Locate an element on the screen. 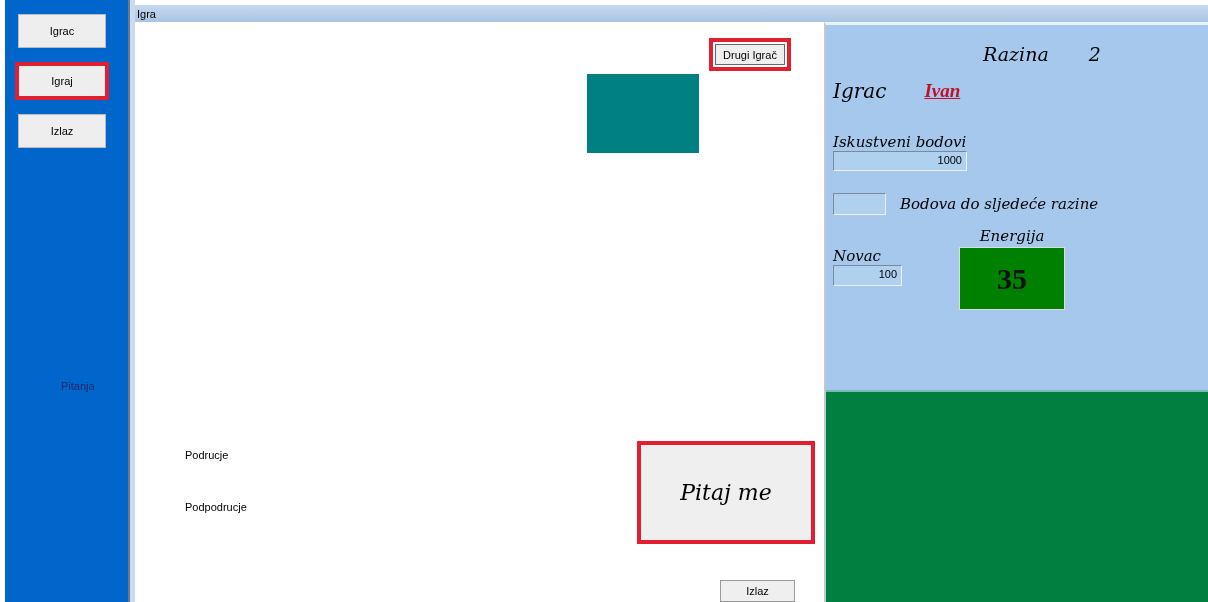 Image resolution: width=1208 pixels, height=602 pixels. sidebar-button: Izlaz is located at coordinates (62, 131).